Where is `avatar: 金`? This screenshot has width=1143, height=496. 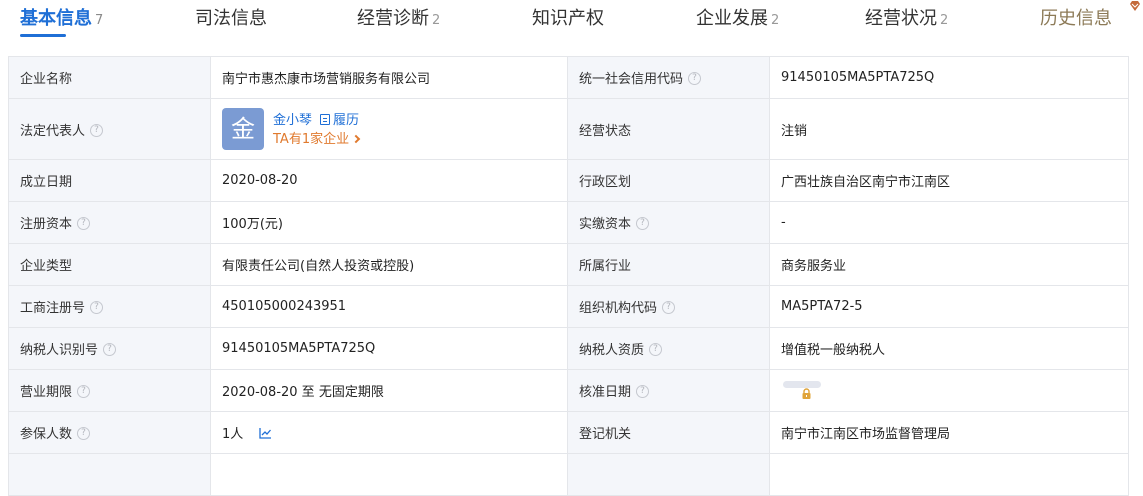
avatar: 金 is located at coordinates (243, 129).